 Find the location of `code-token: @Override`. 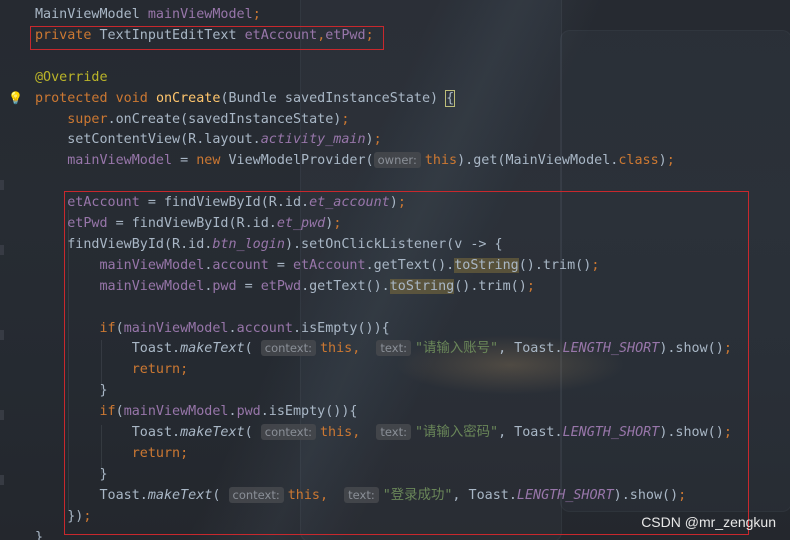

code-token: @Override is located at coordinates (71, 77).